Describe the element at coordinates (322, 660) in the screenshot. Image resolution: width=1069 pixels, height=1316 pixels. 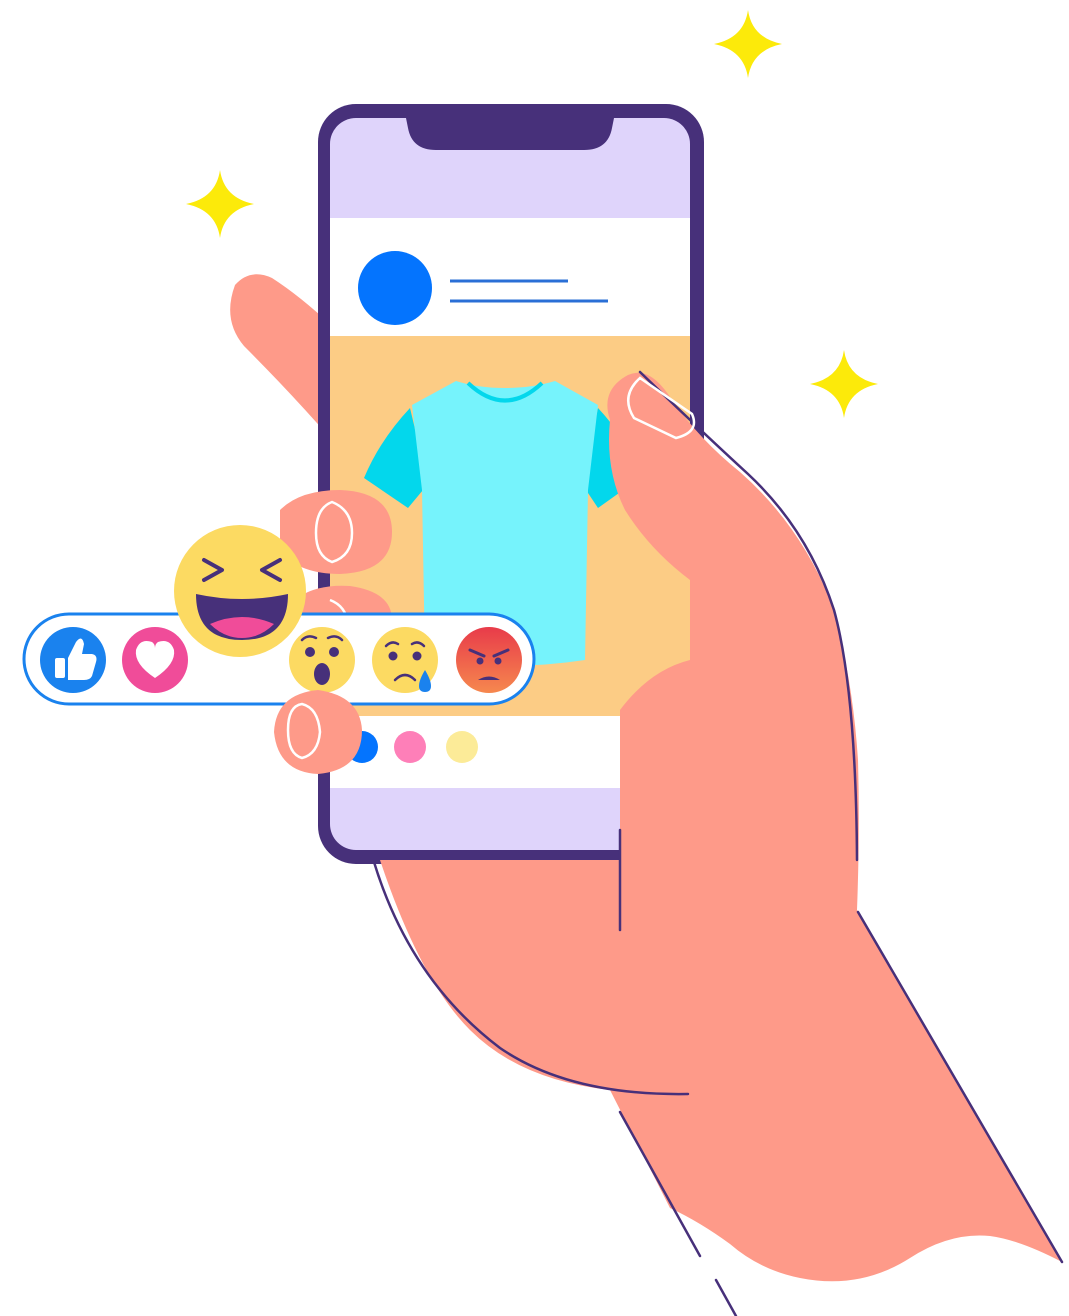
I see `surprised-face-icon` at that location.